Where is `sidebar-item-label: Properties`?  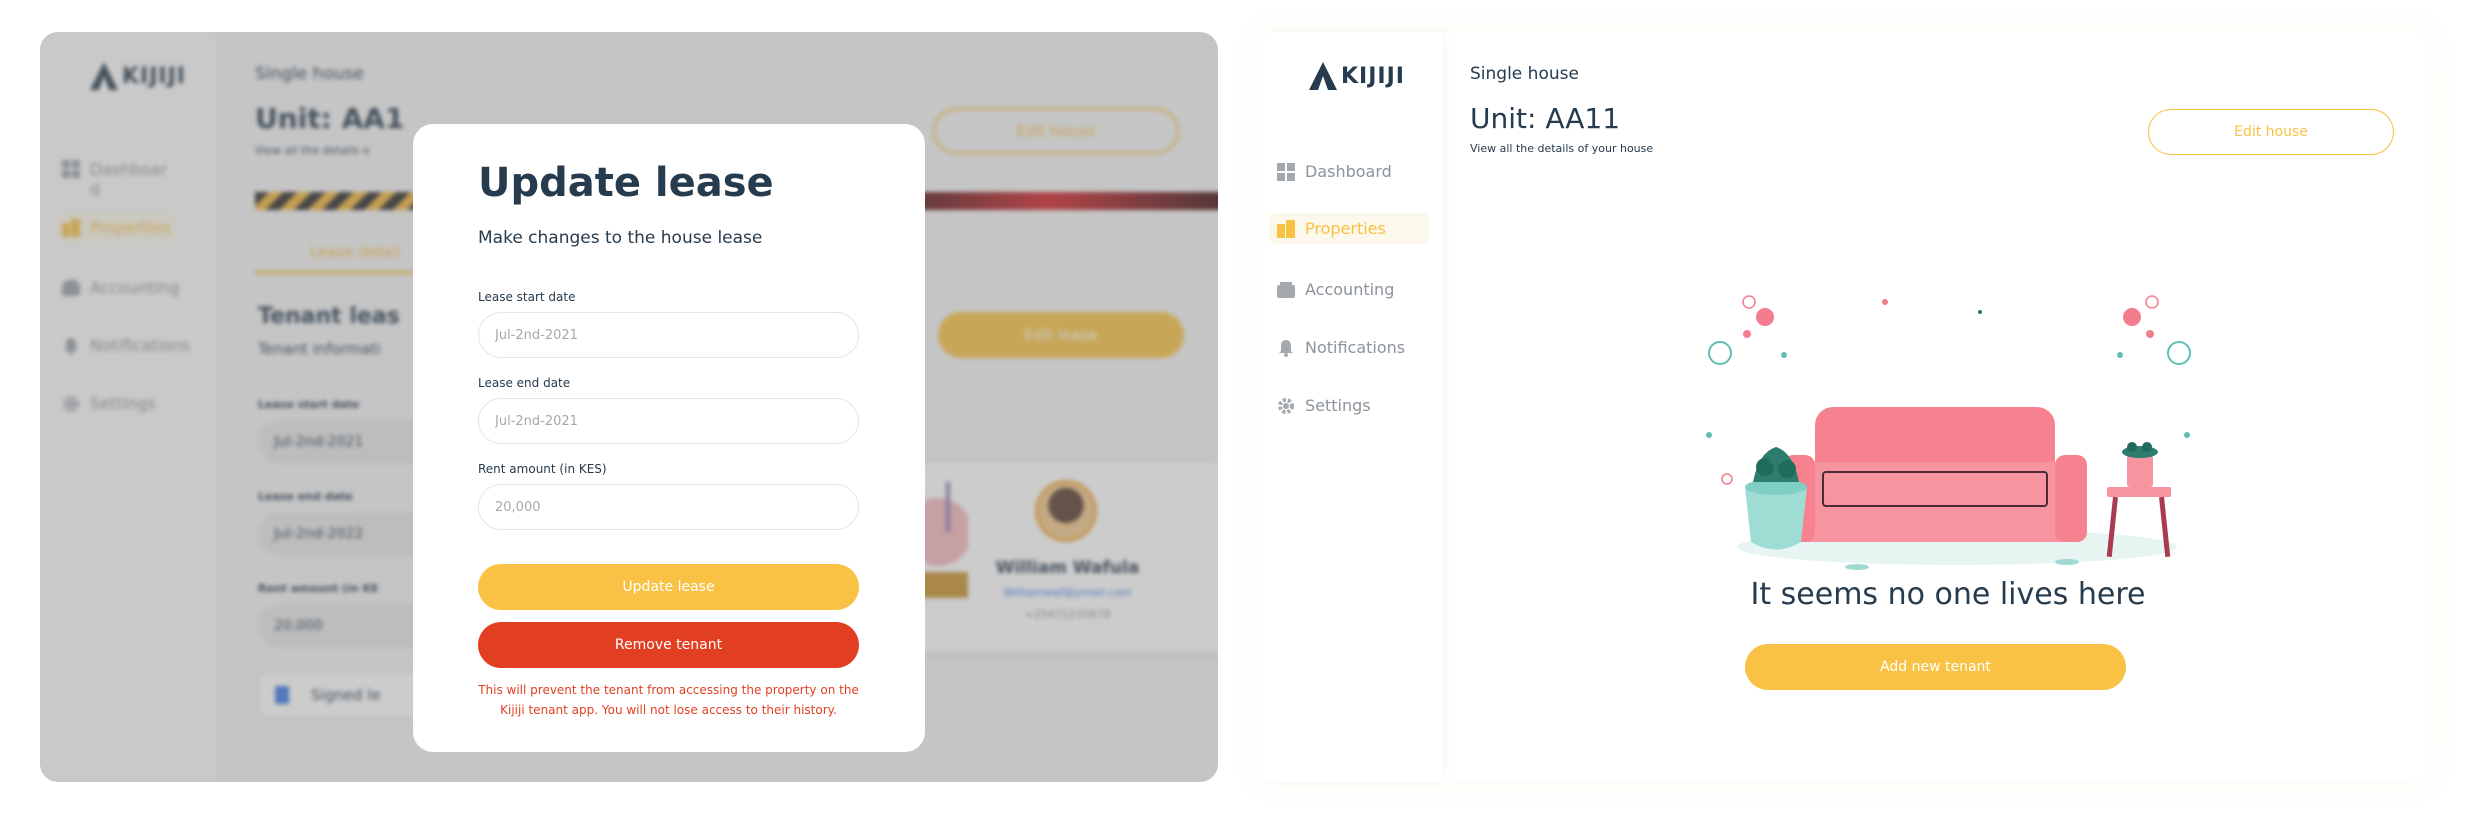 sidebar-item-label: Properties is located at coordinates (1345, 228).